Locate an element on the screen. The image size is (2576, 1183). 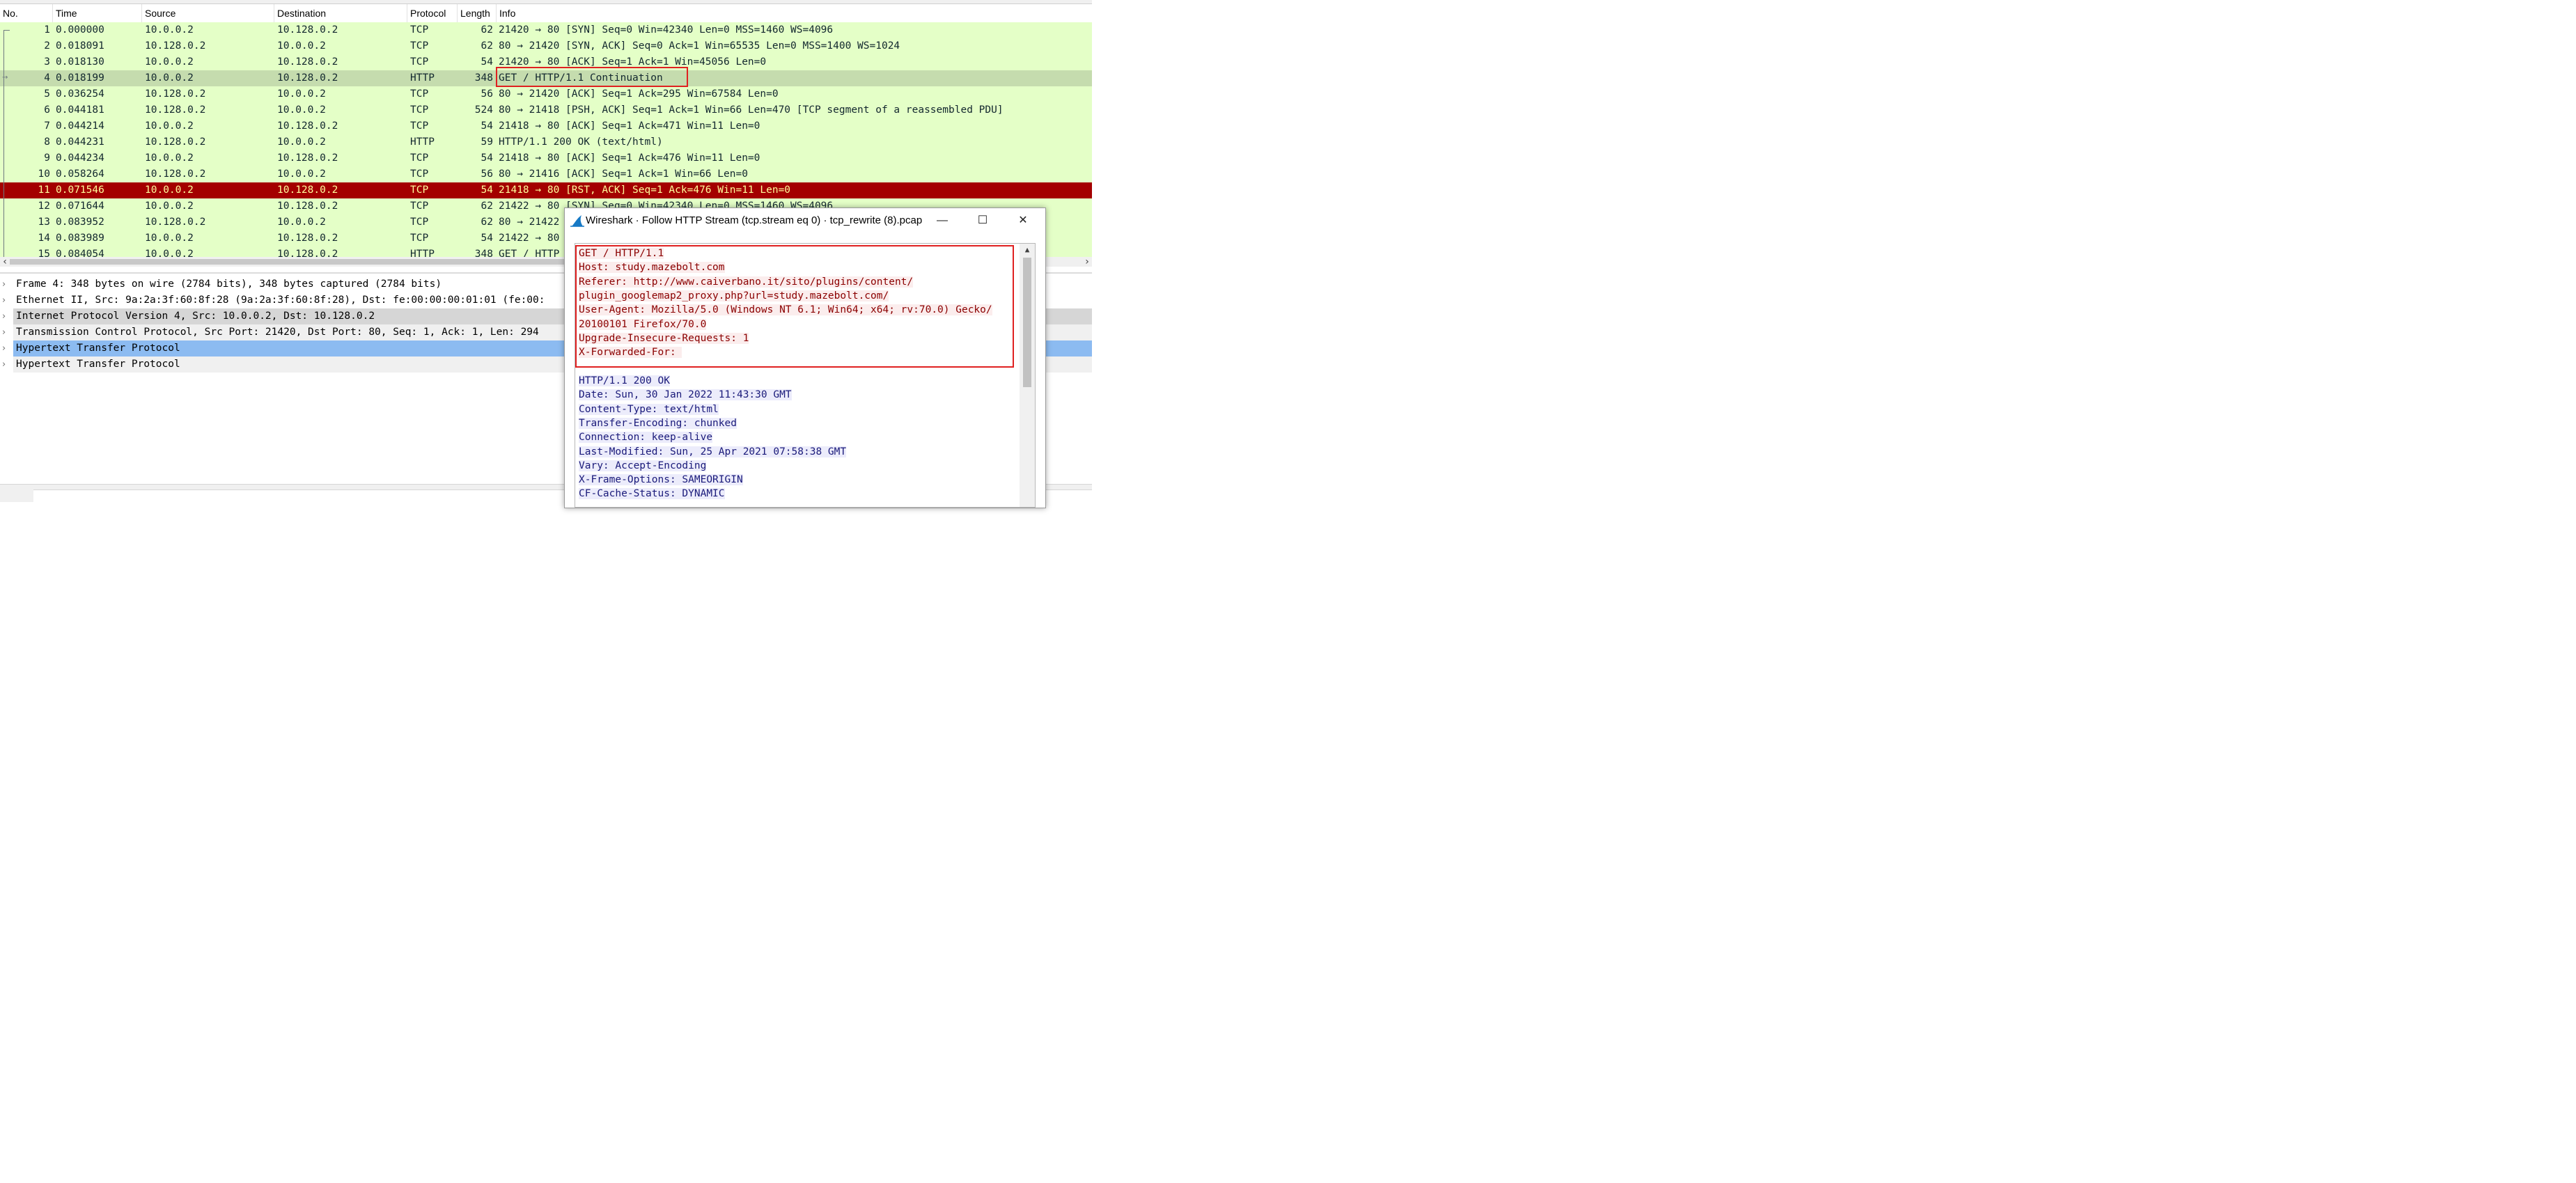
conversation-bracket-start is located at coordinates (7, 30).